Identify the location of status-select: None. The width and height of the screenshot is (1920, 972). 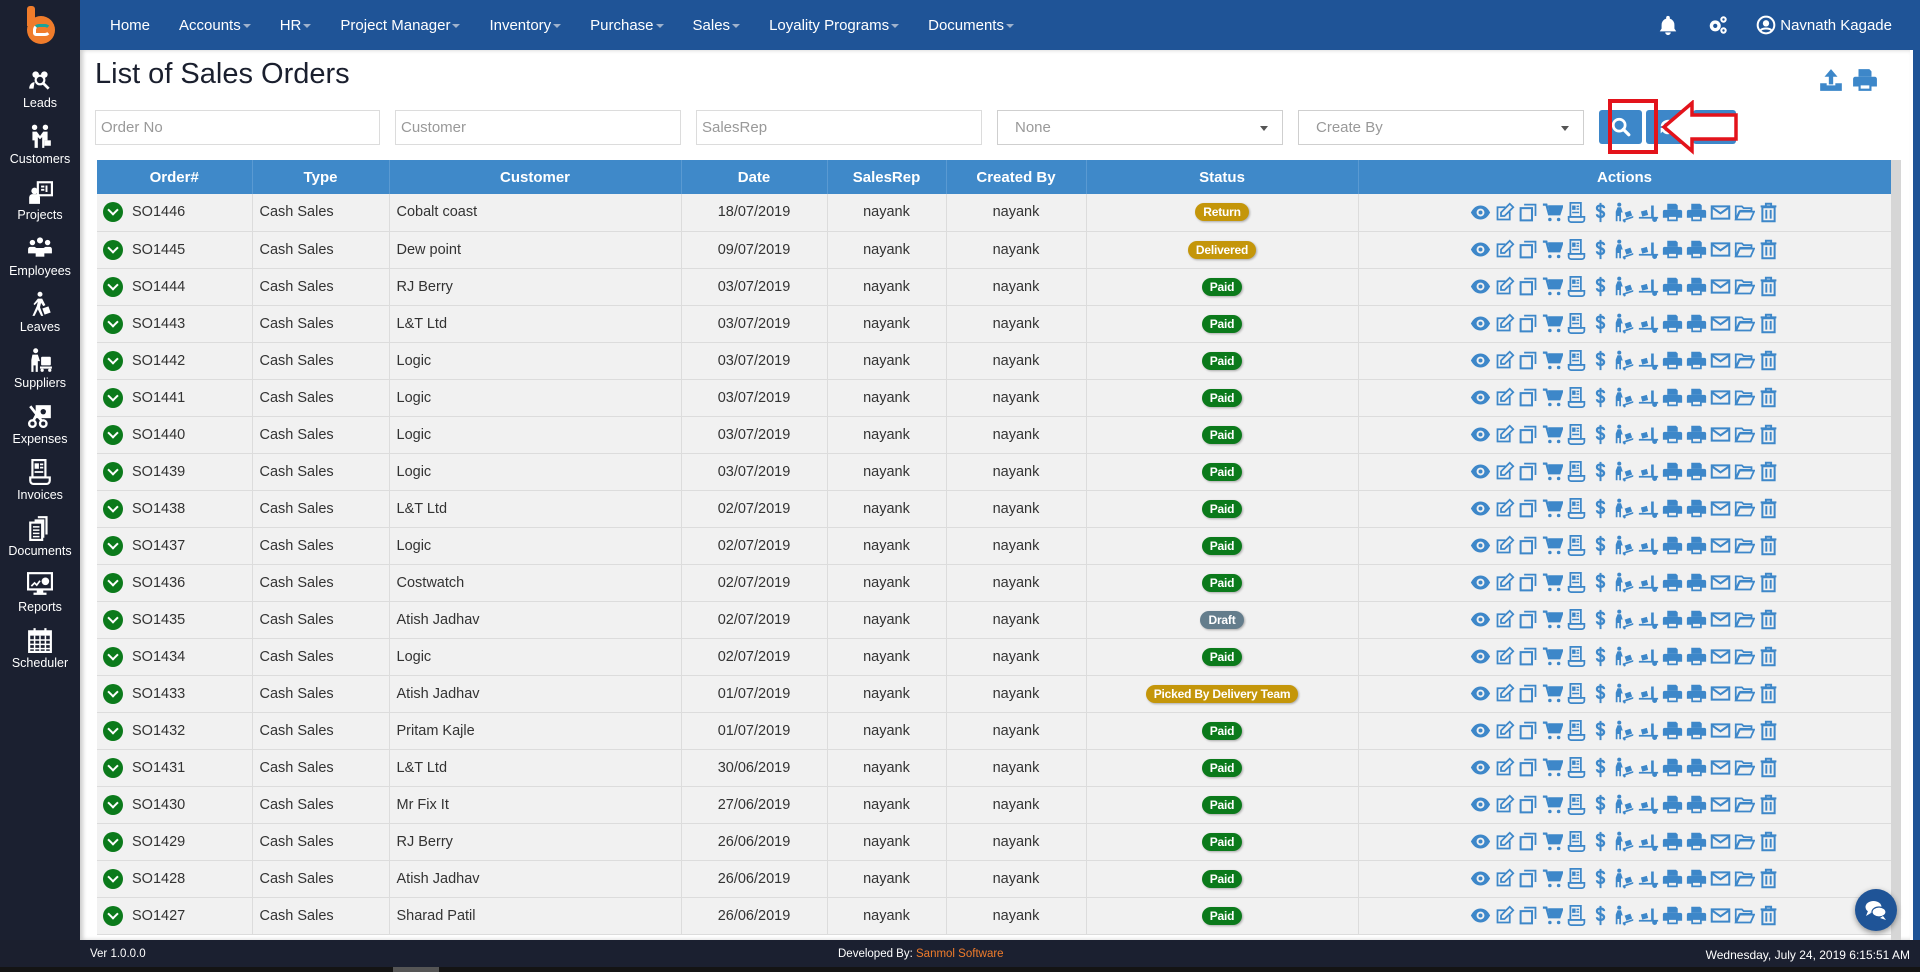
(1140, 127).